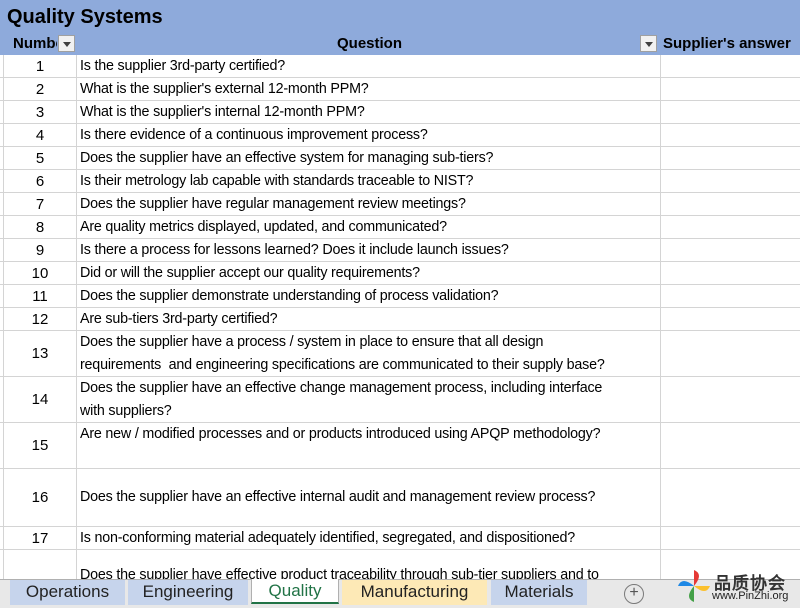 This screenshot has width=800, height=608. I want to click on row-number-cell: 14, so click(40, 399).